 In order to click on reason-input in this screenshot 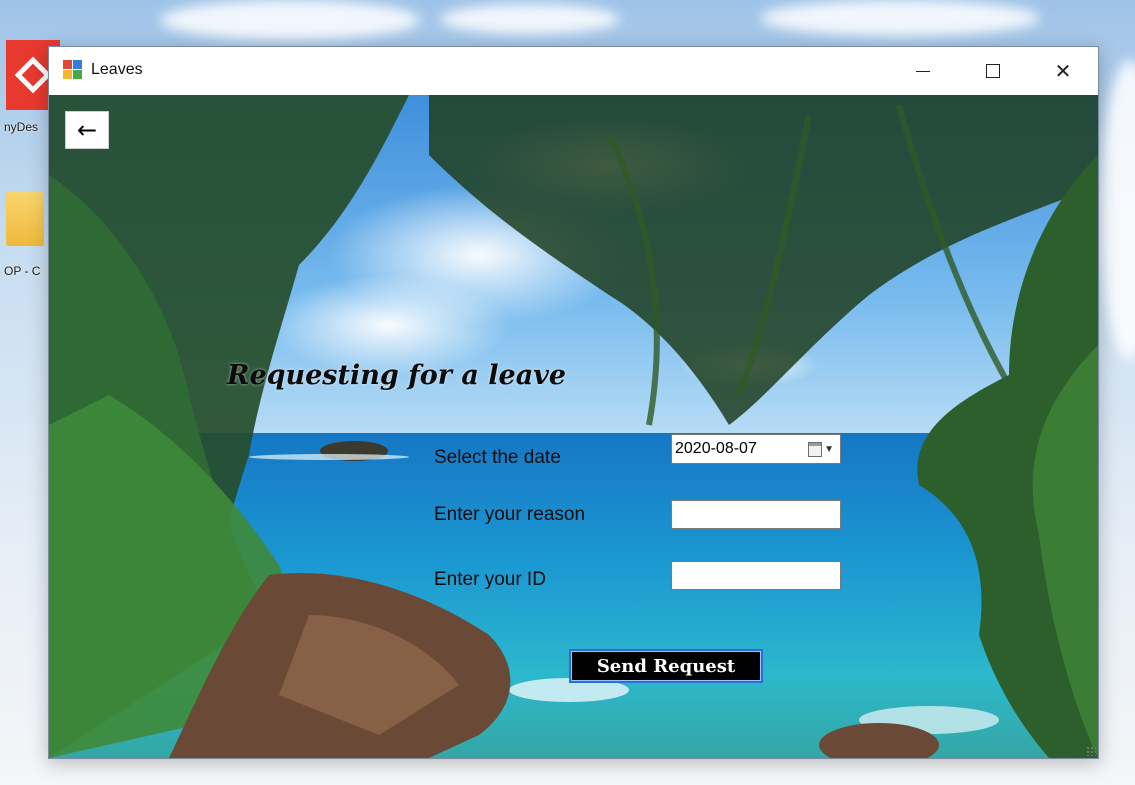, I will do `click(756, 514)`.